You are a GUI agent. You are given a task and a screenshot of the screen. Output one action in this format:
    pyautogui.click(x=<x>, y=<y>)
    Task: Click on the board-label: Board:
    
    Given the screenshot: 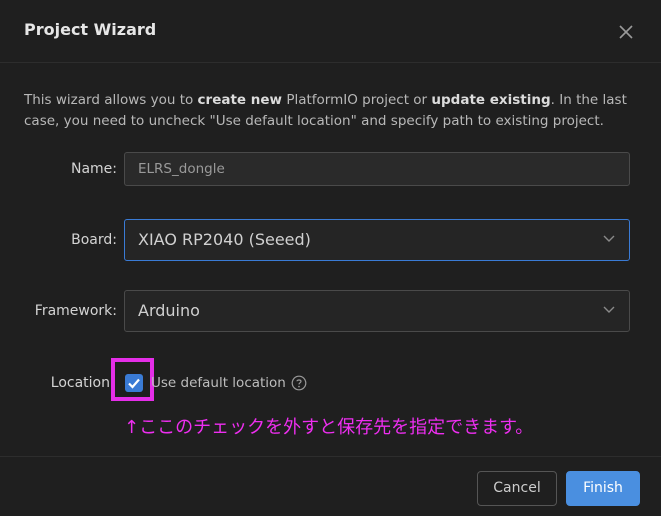 What is the action you would take?
    pyautogui.click(x=94, y=240)
    